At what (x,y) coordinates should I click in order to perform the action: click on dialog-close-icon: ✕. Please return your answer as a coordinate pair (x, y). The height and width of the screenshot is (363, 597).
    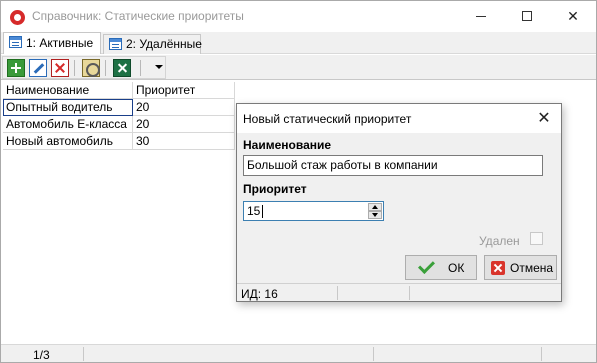
    Looking at the image, I should click on (544, 119).